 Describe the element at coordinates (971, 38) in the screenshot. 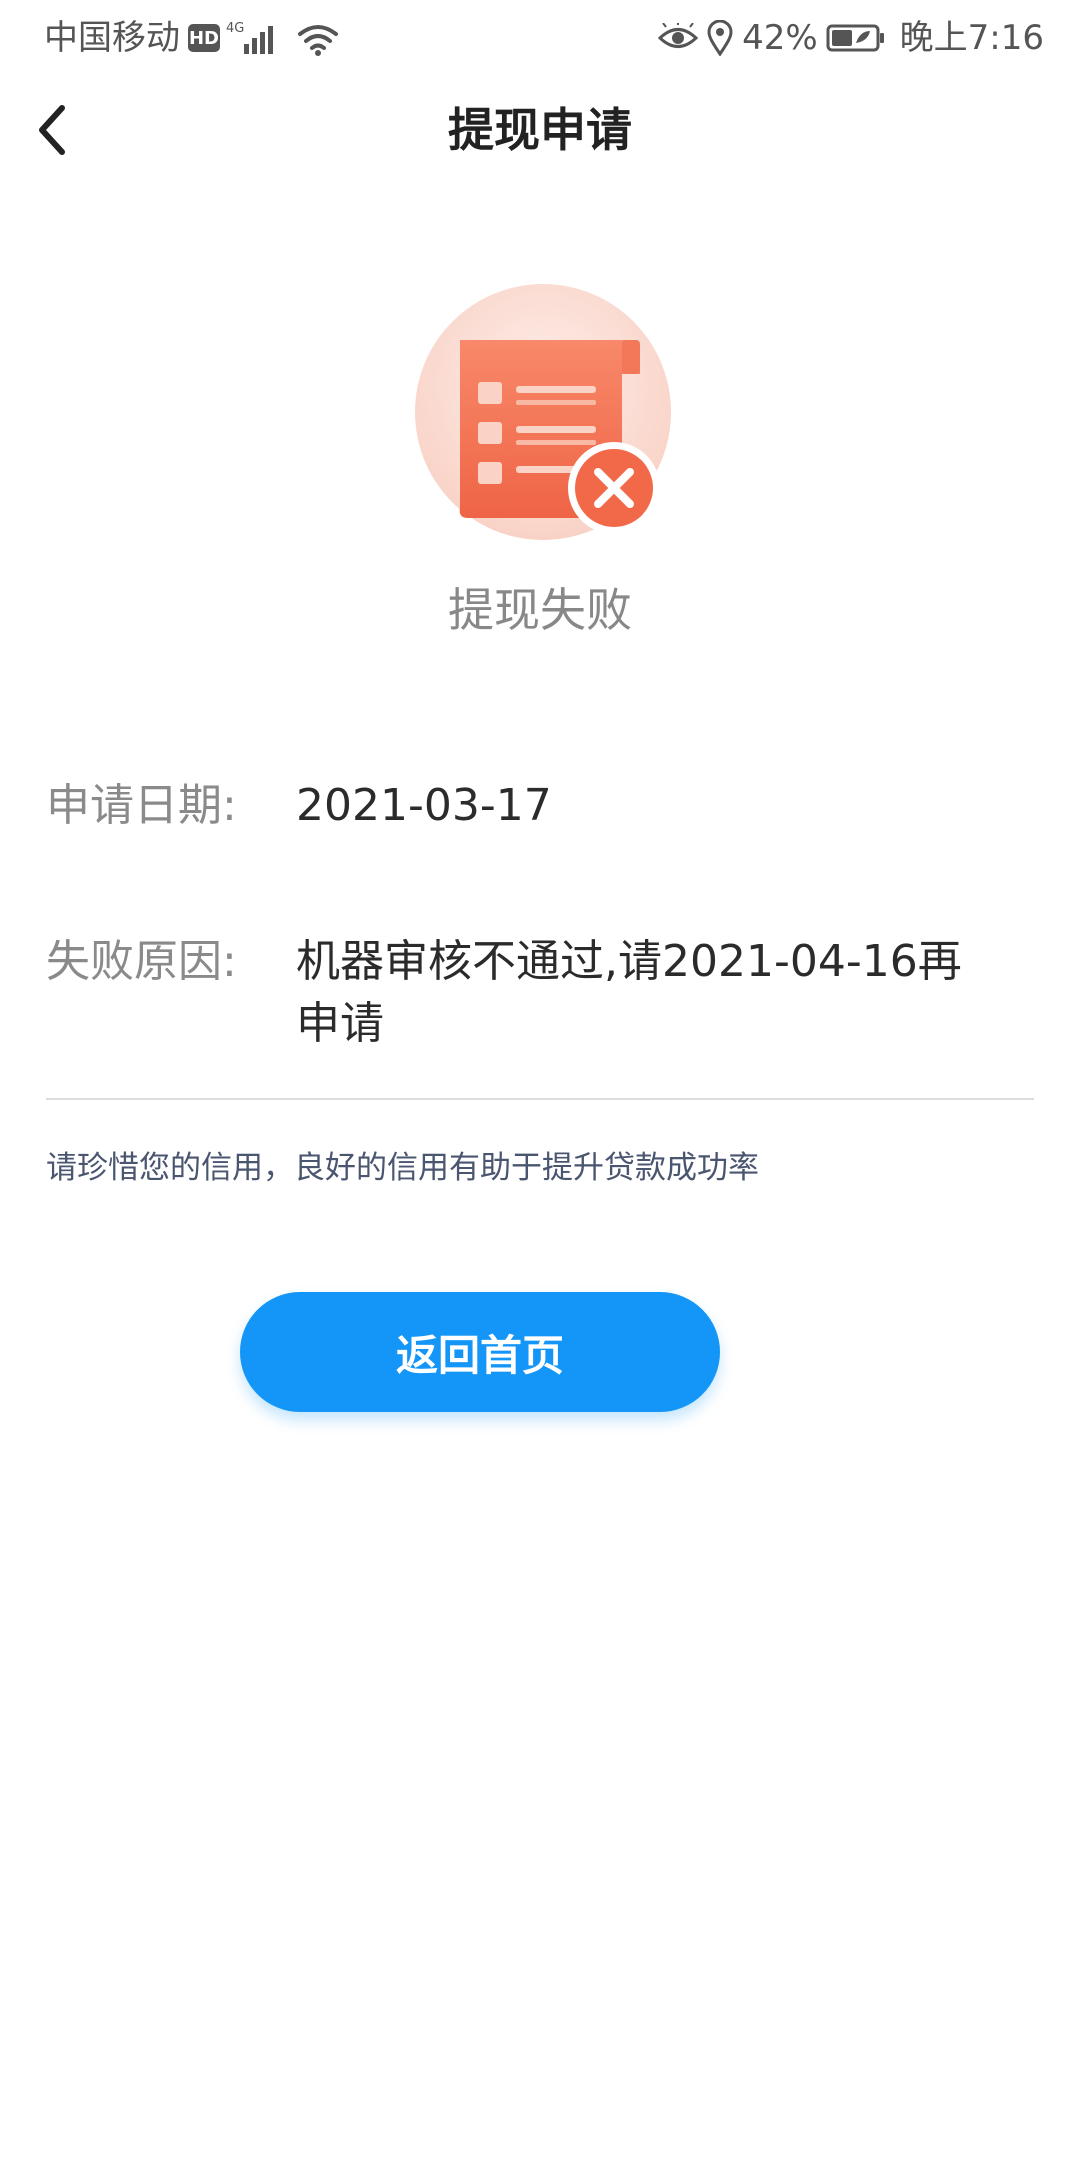

I see `clock: 晚上7:16` at that location.